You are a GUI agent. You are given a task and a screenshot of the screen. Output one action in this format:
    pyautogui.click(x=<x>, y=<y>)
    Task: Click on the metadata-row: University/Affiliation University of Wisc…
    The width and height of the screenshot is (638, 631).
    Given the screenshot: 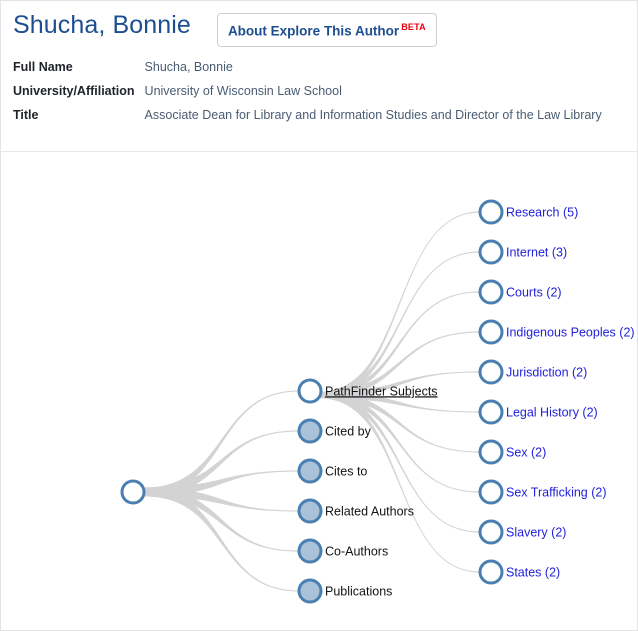 What is the action you would take?
    pyautogui.click(x=307, y=92)
    